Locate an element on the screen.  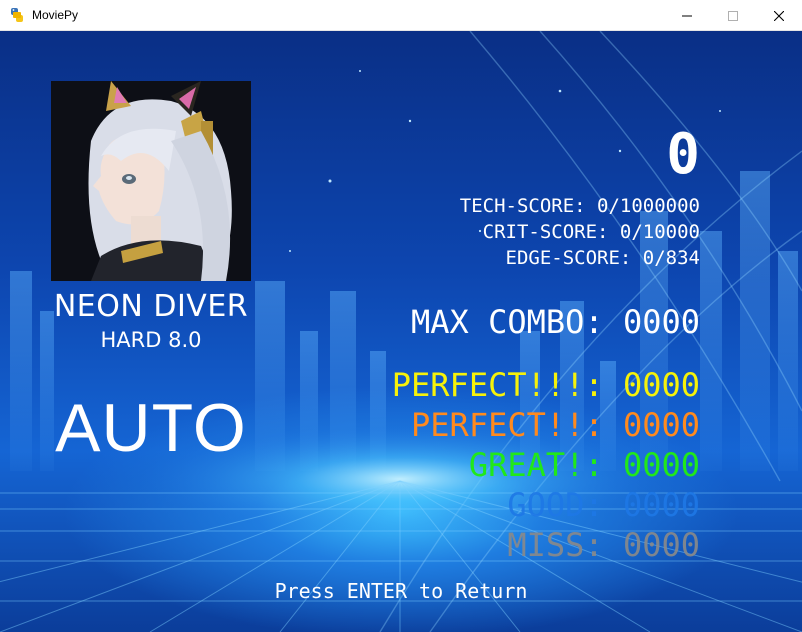
judgement-great: GREAT!: 0000 is located at coordinates (584, 465).